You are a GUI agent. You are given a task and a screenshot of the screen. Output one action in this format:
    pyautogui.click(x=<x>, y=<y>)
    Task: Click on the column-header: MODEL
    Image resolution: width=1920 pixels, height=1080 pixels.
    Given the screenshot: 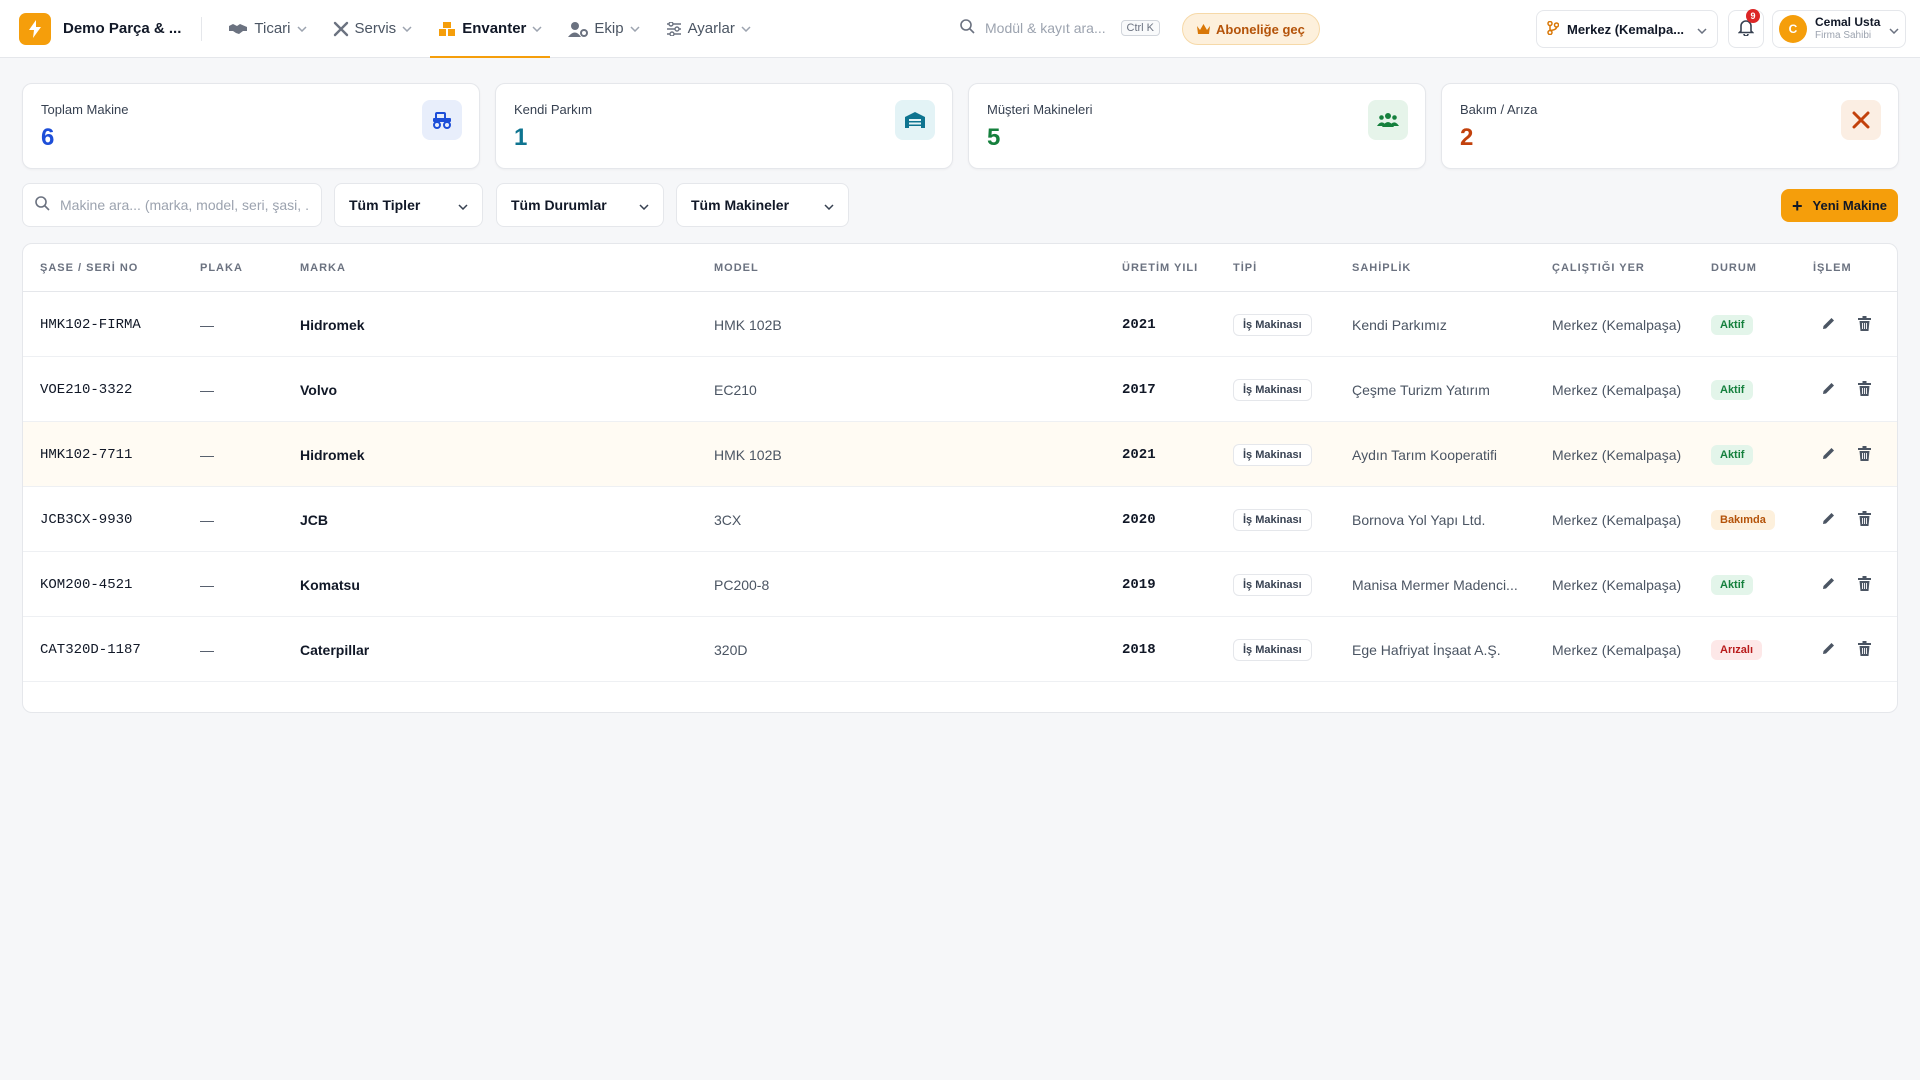 What is the action you would take?
    pyautogui.click(x=736, y=268)
    